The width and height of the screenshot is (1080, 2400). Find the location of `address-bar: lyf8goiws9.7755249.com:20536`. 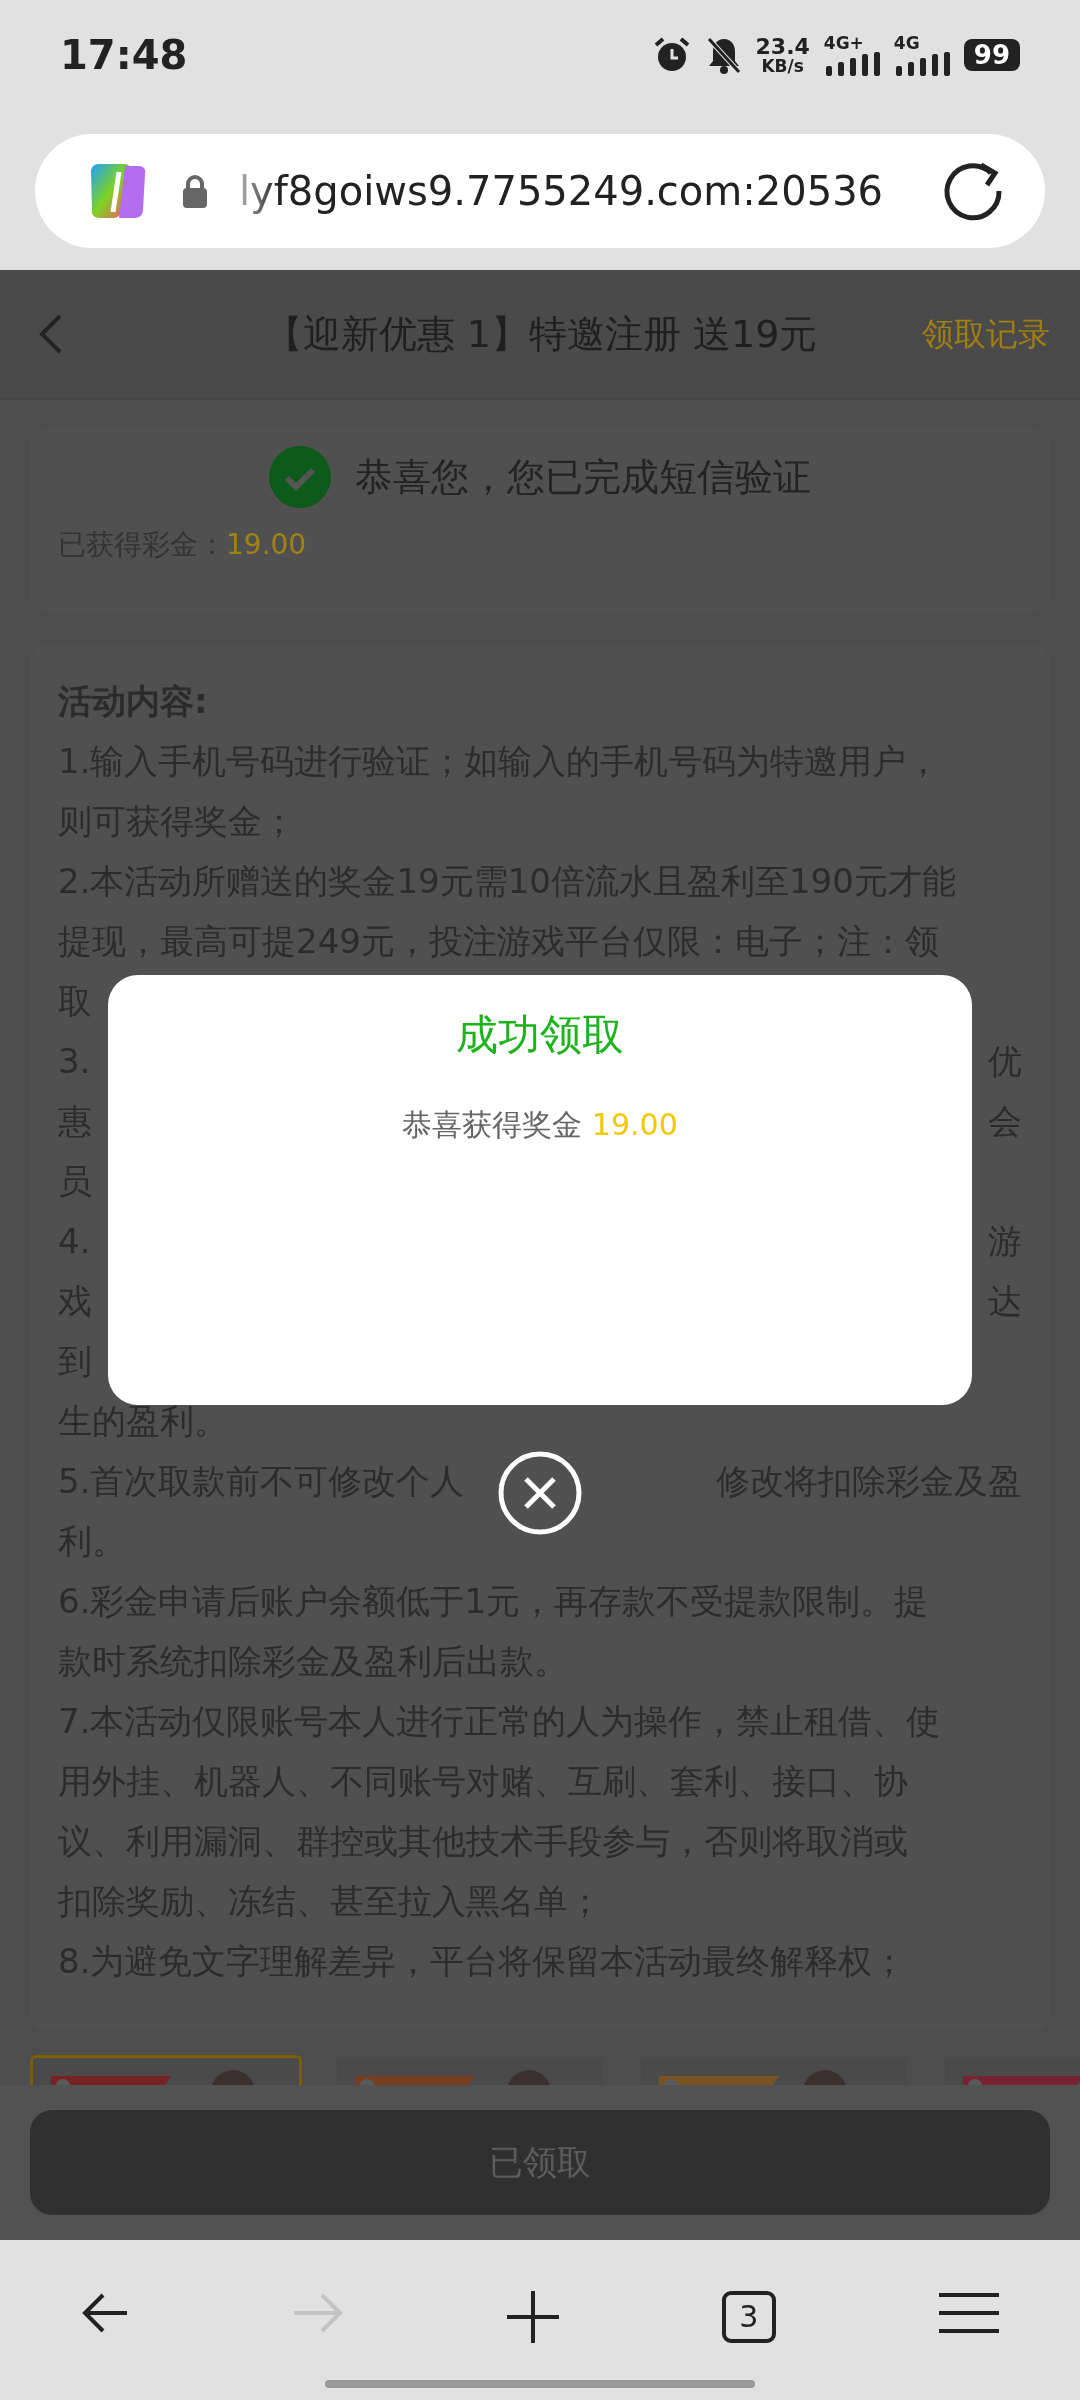

address-bar: lyf8goiws9.7755249.com:20536 is located at coordinates (540, 191).